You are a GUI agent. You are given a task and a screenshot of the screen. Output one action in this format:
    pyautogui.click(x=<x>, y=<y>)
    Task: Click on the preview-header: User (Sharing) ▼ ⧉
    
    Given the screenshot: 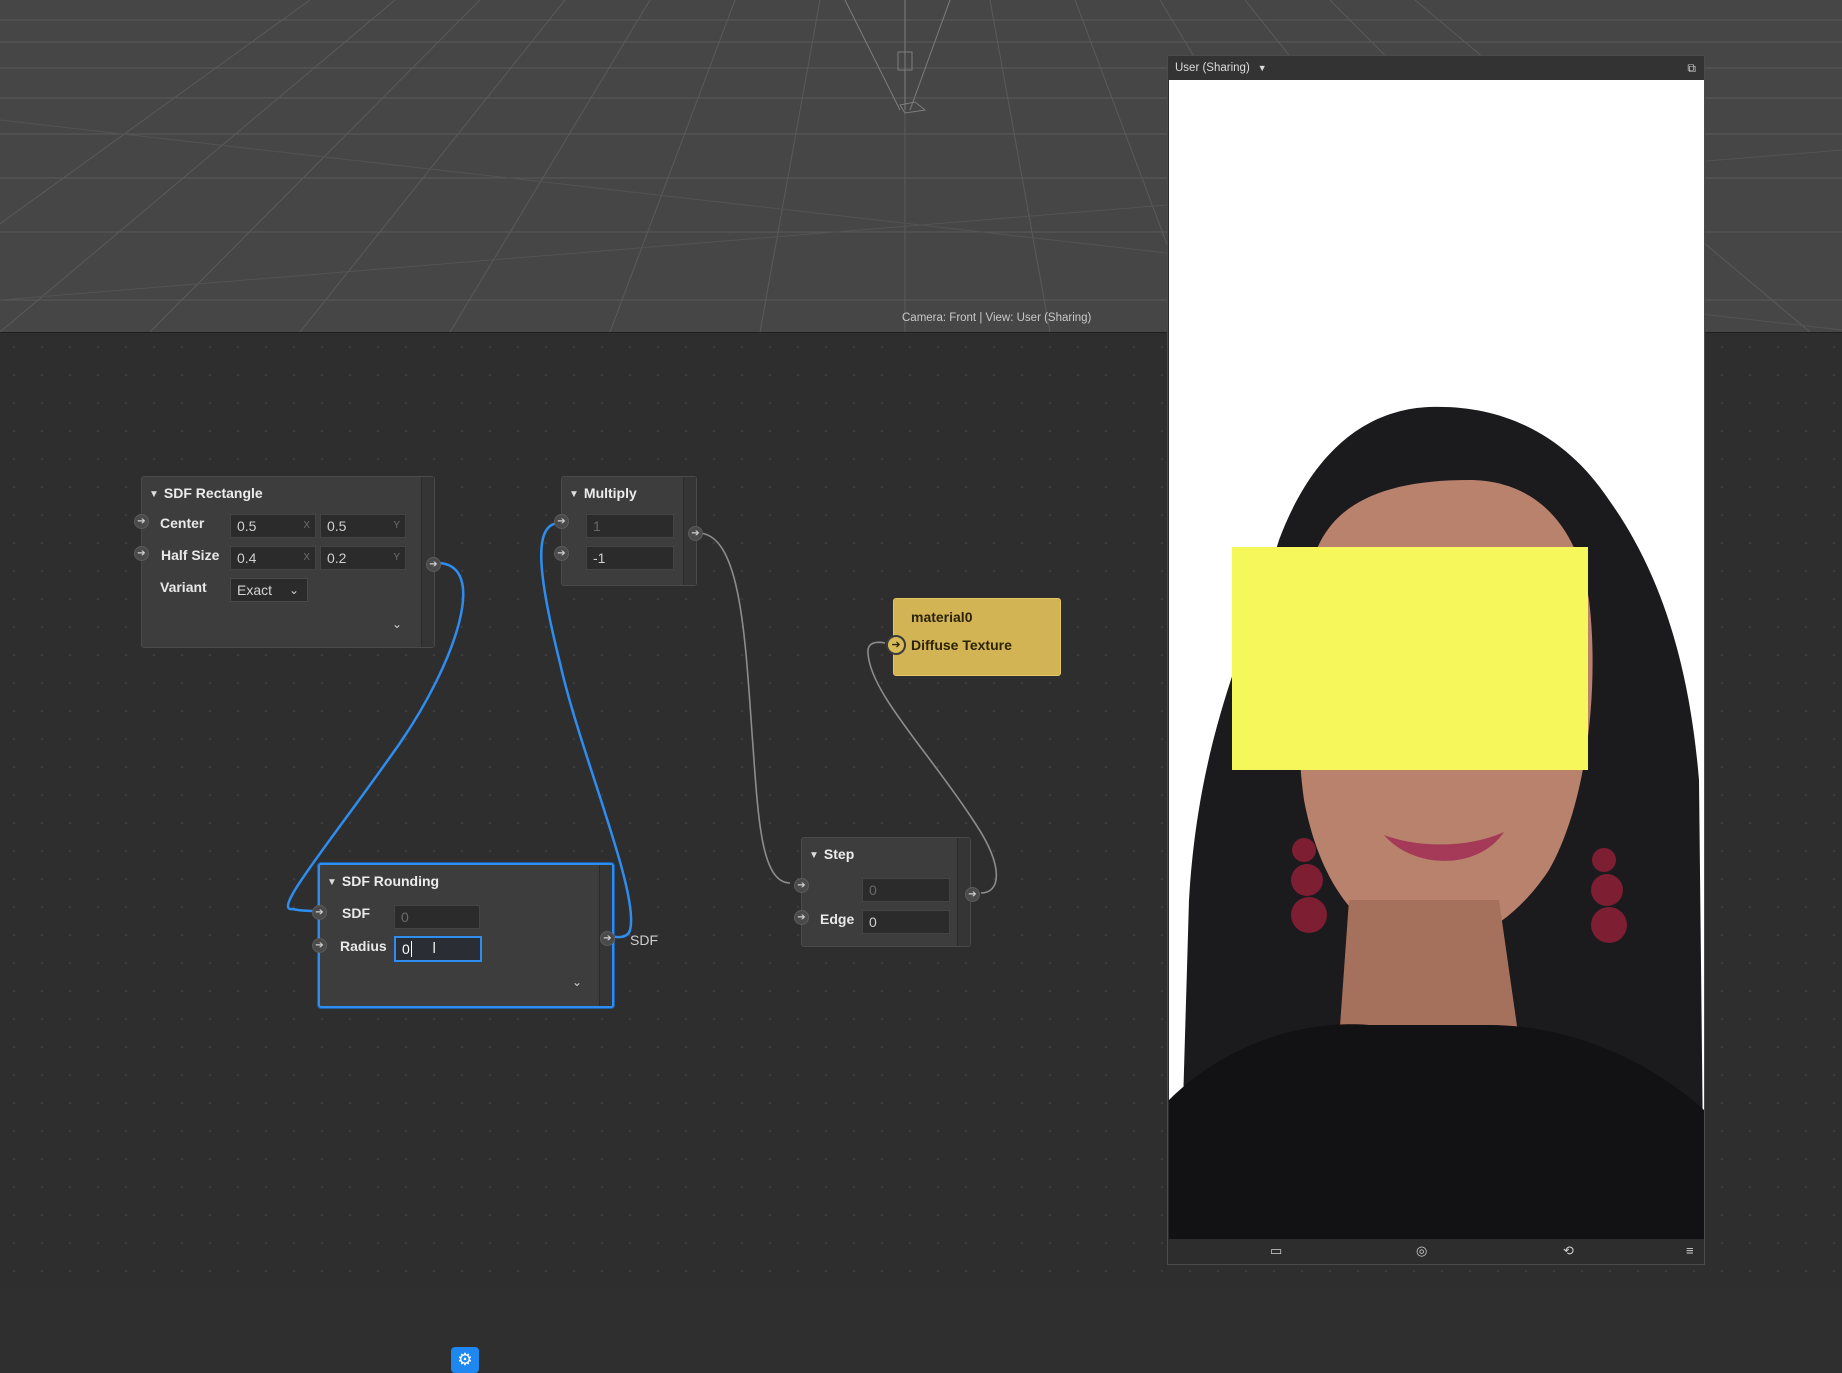 What is the action you would take?
    pyautogui.click(x=1436, y=68)
    